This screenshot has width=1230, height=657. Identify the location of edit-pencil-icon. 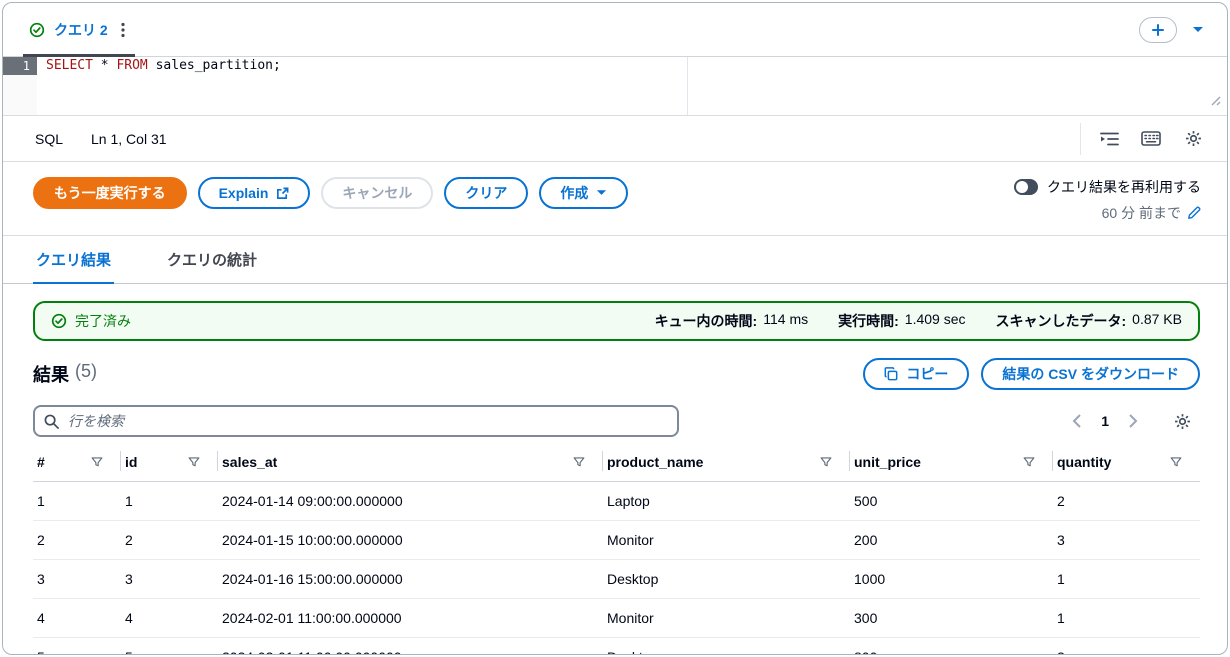
(1194, 213).